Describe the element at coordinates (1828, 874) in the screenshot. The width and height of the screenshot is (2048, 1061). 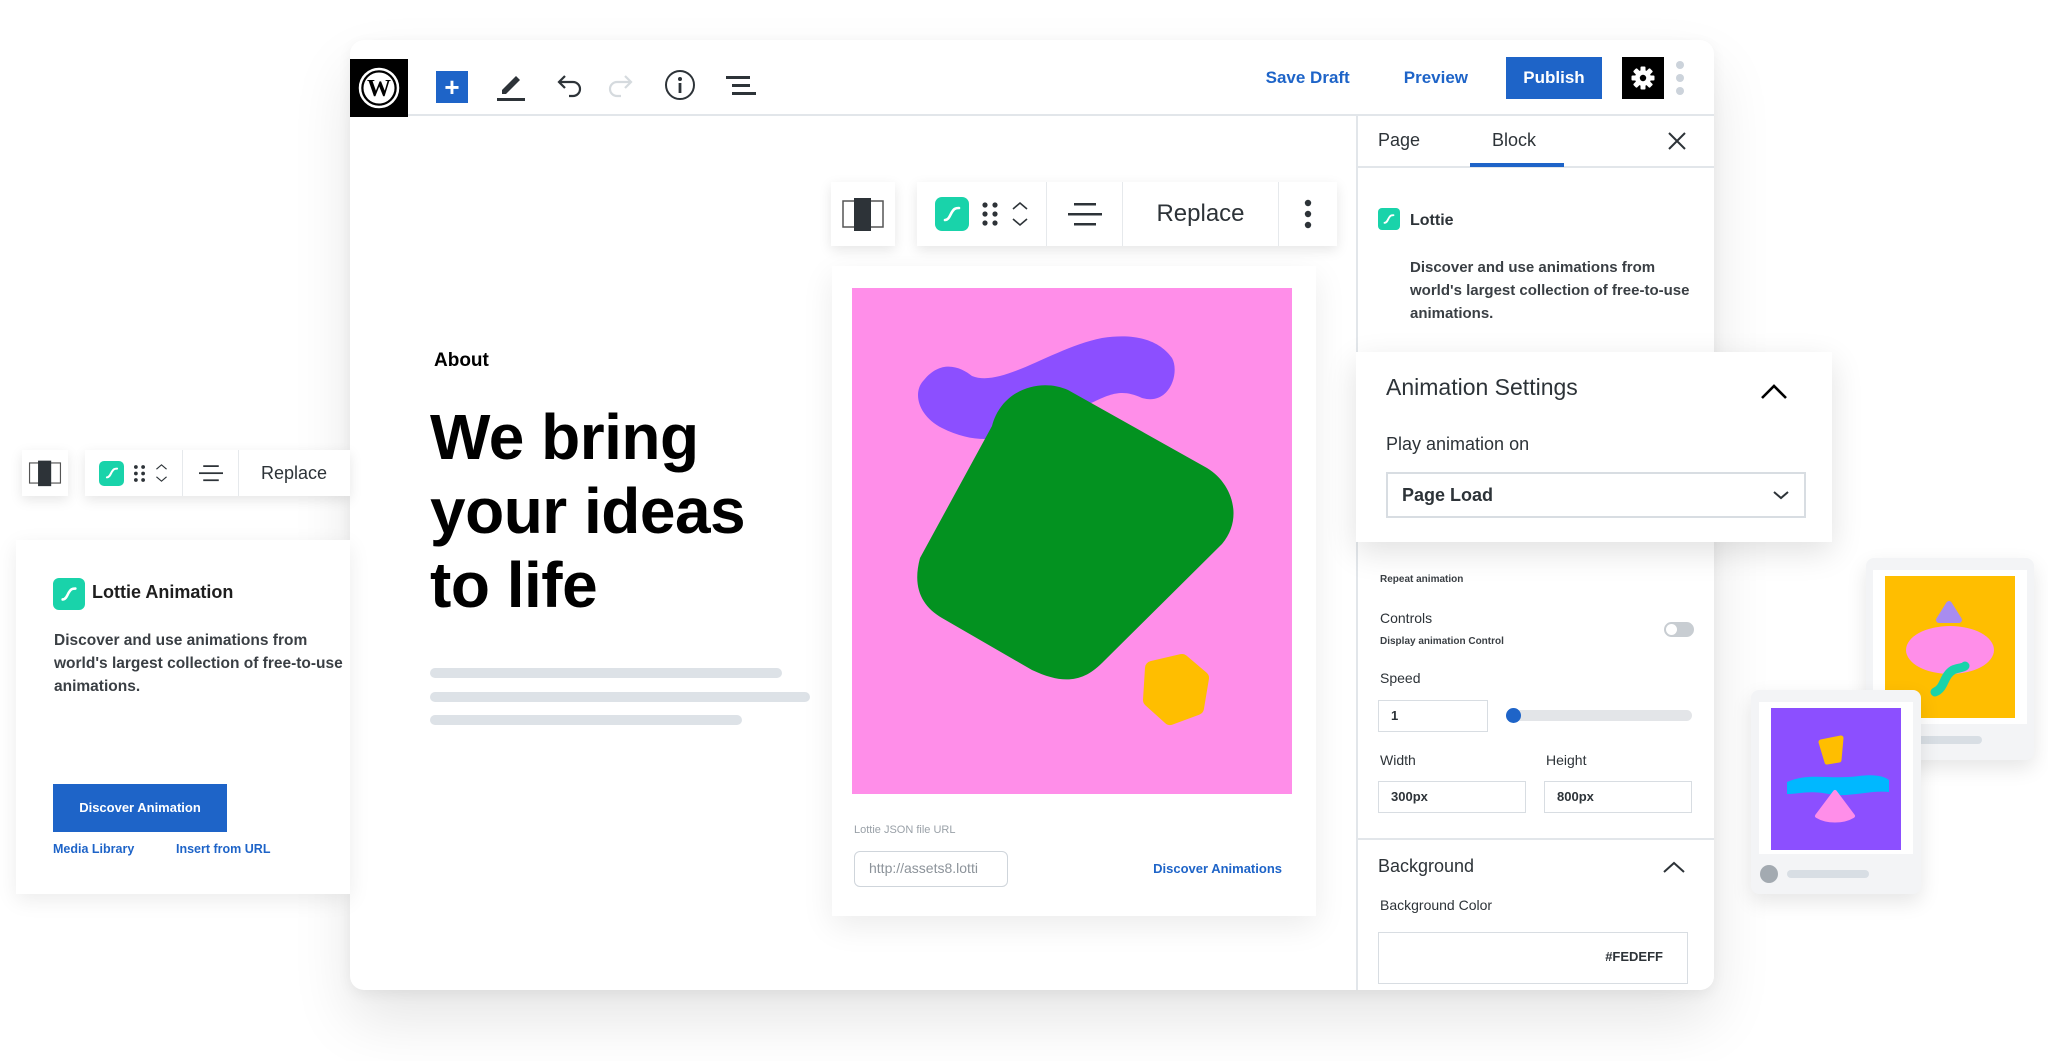
I see `placeholder-line` at that location.